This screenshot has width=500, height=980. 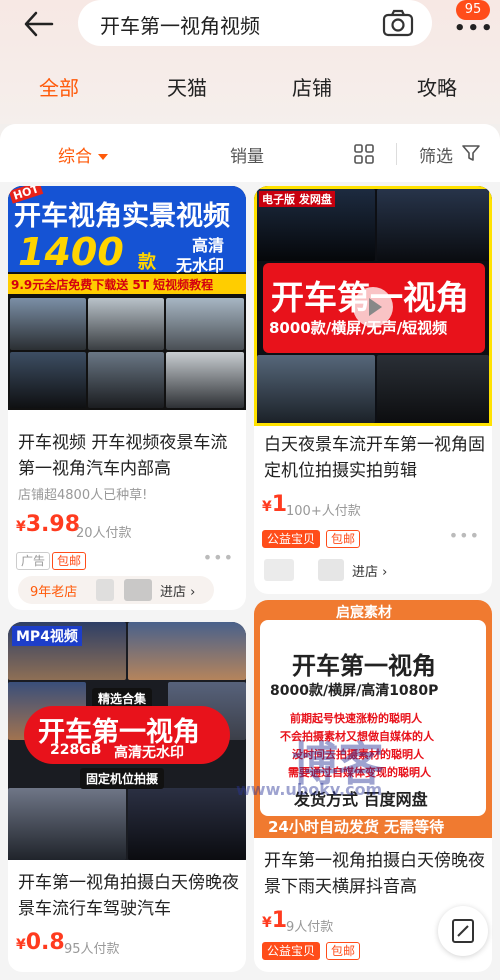 I want to click on banner-brand: 启宸素材, so click(x=364, y=613).